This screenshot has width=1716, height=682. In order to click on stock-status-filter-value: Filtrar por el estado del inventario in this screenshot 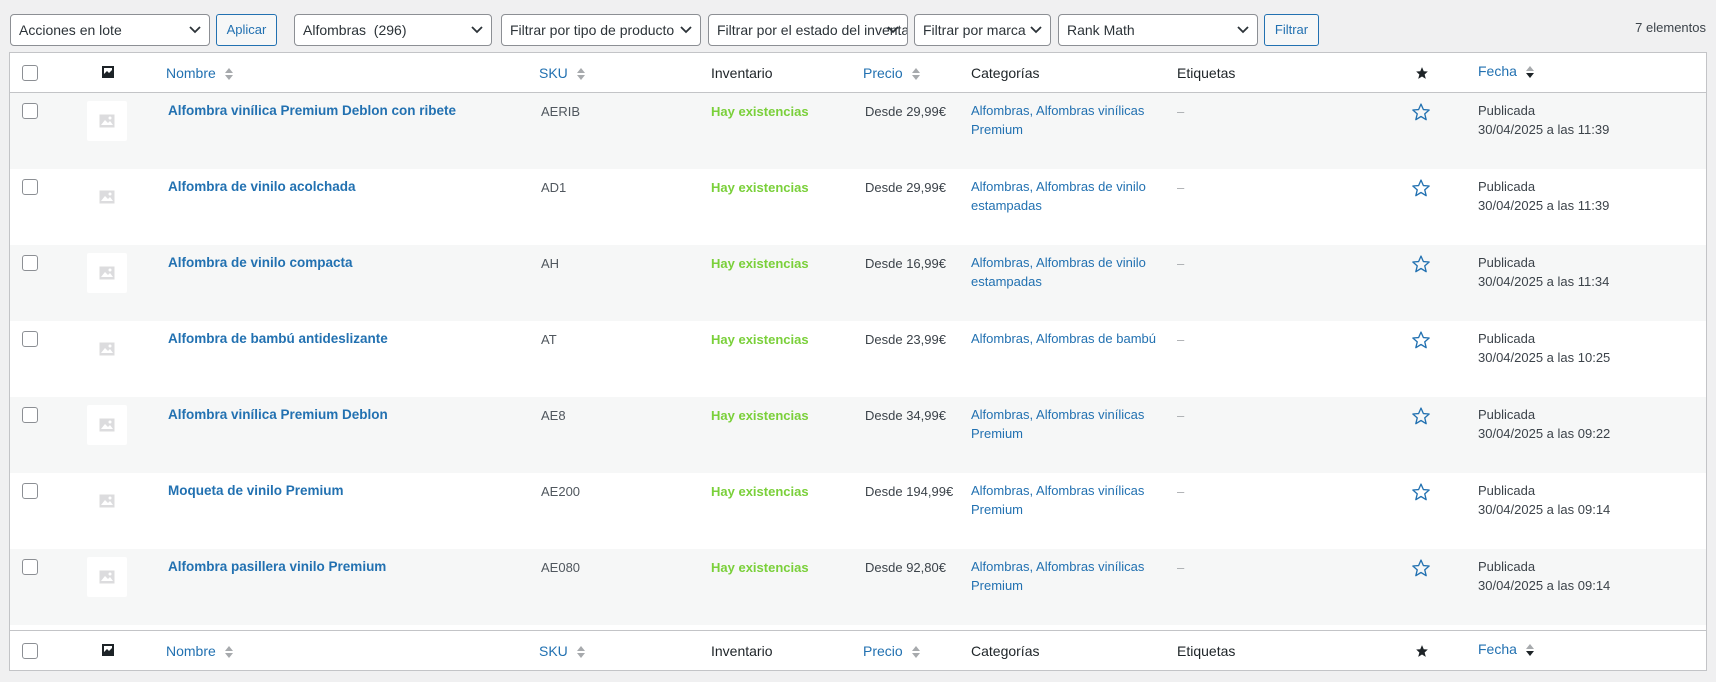, I will do `click(812, 30)`.